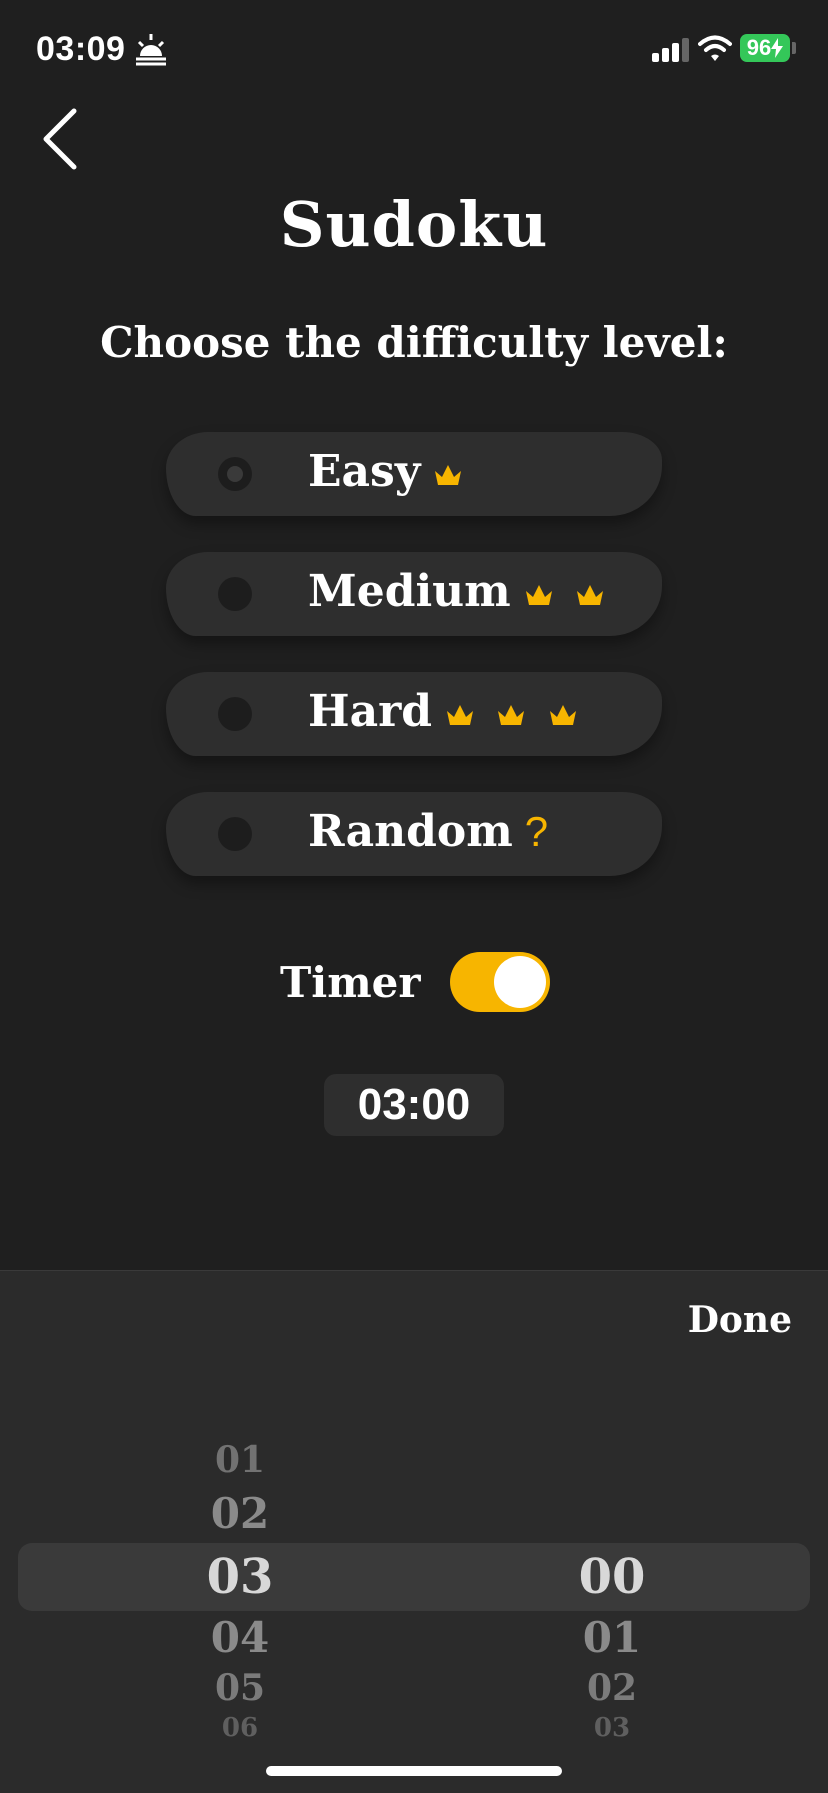  Describe the element at coordinates (612, 1728) in the screenshot. I see `seconds-option: 03` at that location.